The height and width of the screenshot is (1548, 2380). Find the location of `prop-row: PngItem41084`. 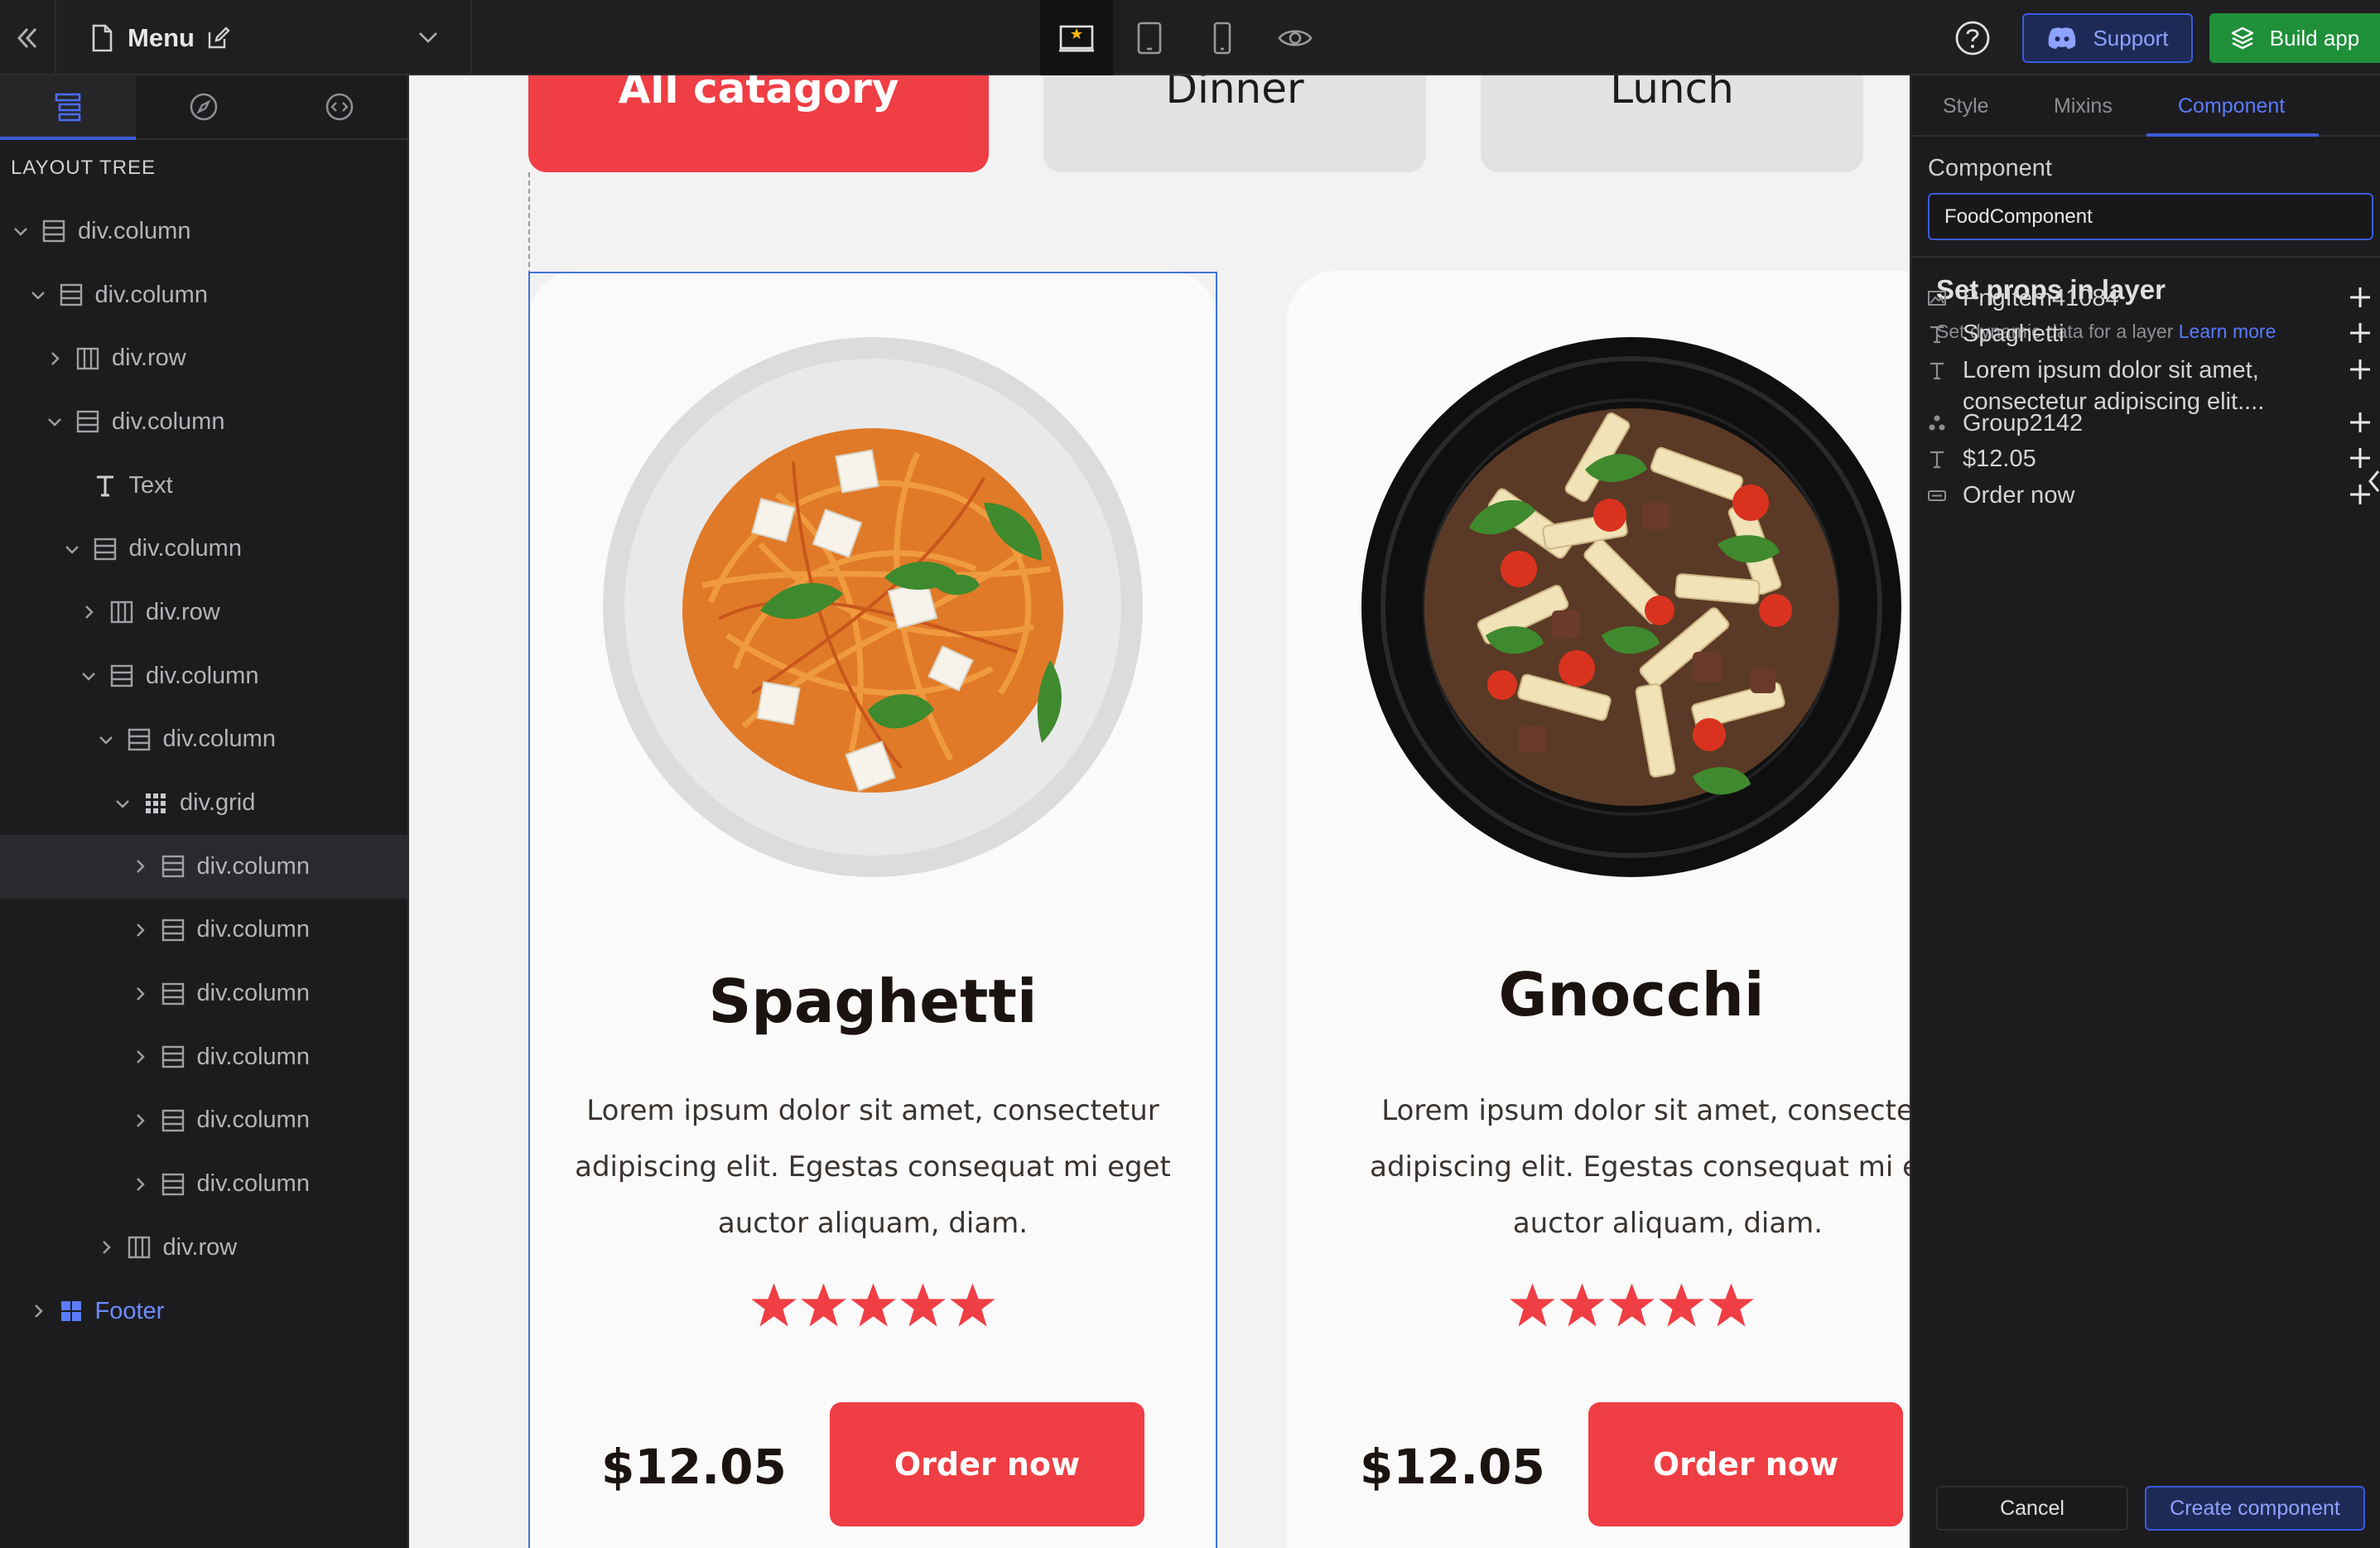

prop-row: PngItem41084 is located at coordinates (2153, 298).